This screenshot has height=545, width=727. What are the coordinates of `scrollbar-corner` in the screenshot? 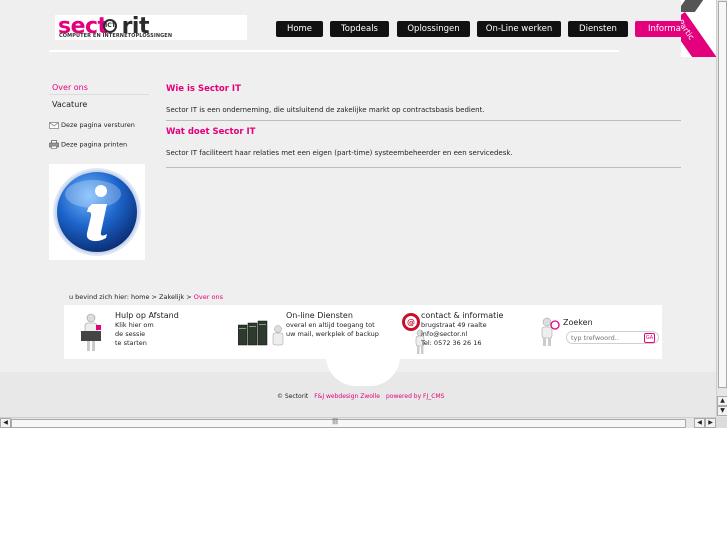 It's located at (721, 422).